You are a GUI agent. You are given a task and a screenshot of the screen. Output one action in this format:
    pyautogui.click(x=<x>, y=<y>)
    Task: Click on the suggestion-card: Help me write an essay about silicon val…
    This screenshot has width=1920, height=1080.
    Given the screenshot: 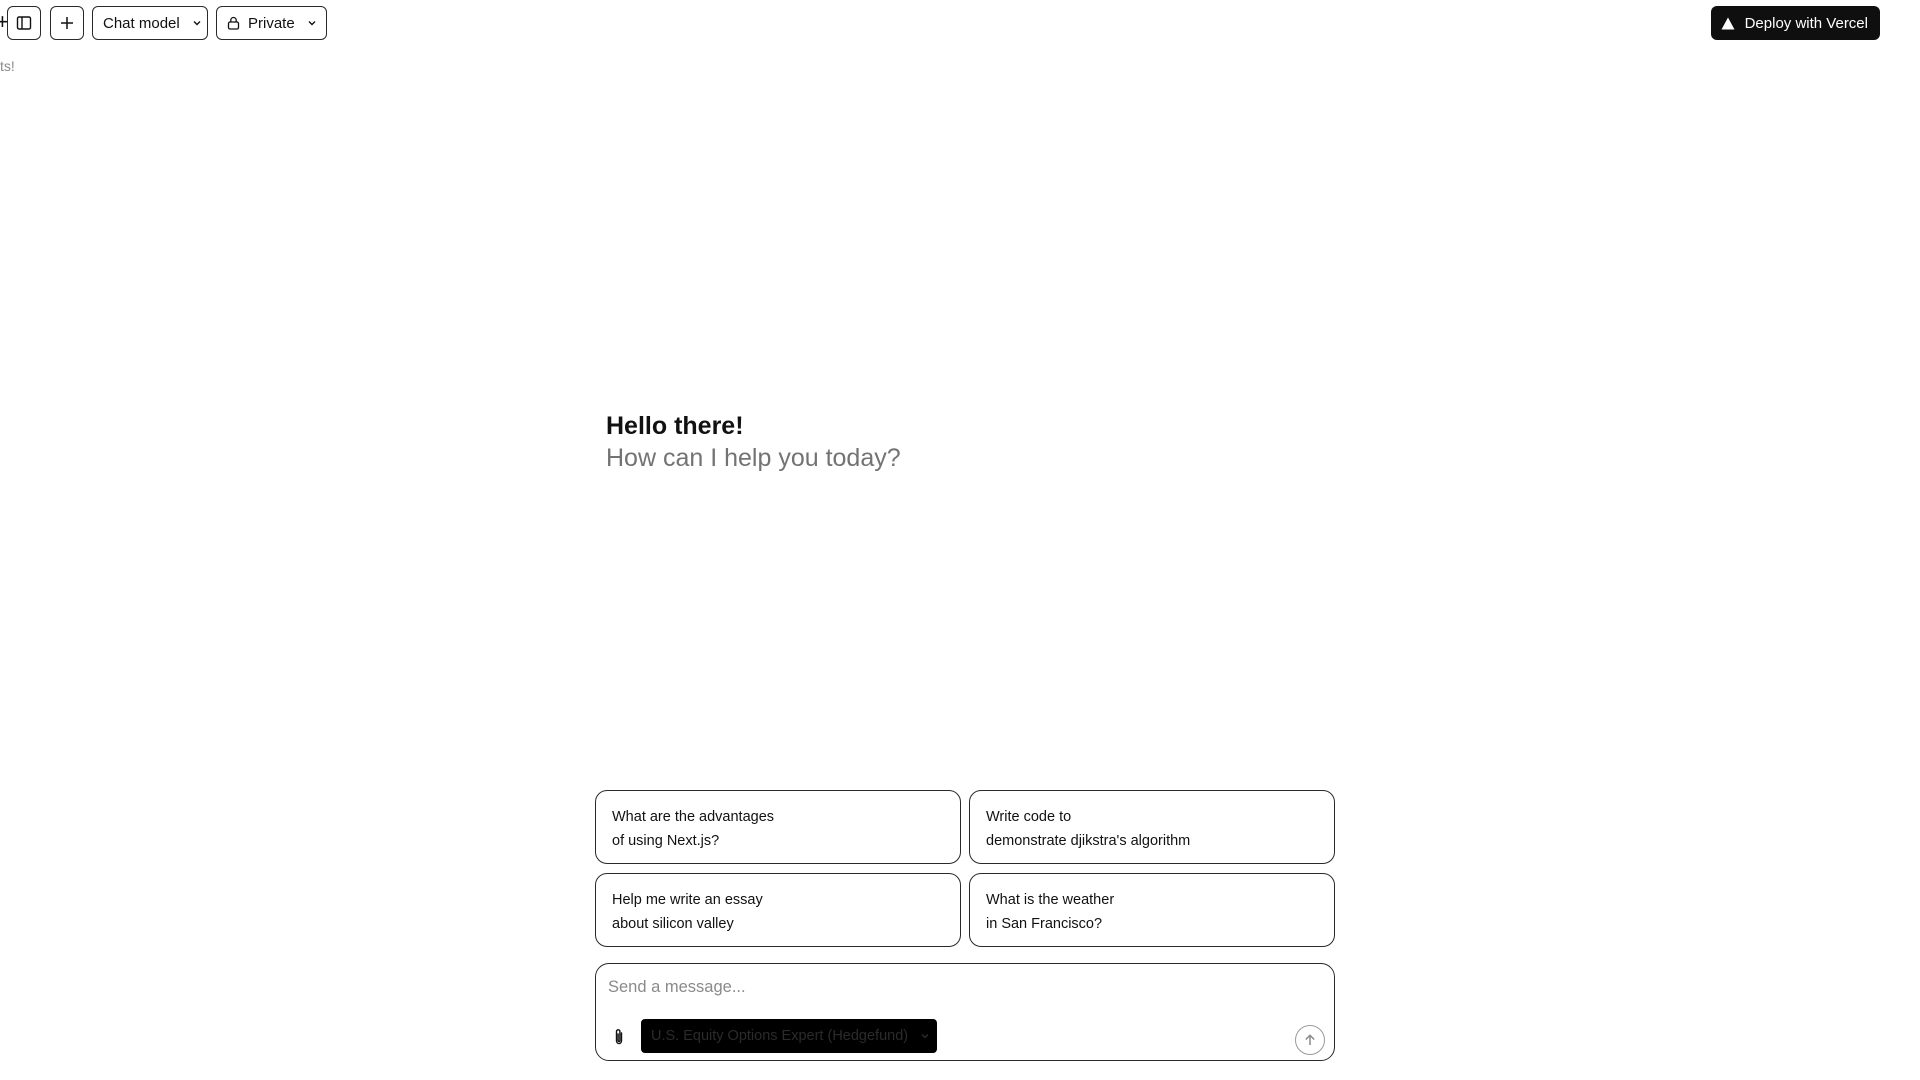 What is the action you would take?
    pyautogui.click(x=778, y=910)
    